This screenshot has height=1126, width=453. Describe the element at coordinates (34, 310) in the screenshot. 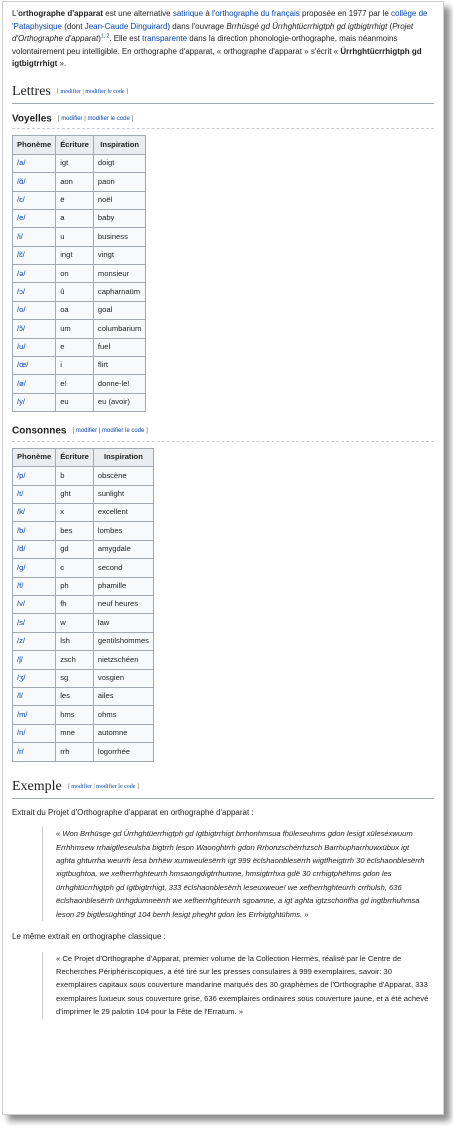

I see `phoneme-cell: /o/` at that location.